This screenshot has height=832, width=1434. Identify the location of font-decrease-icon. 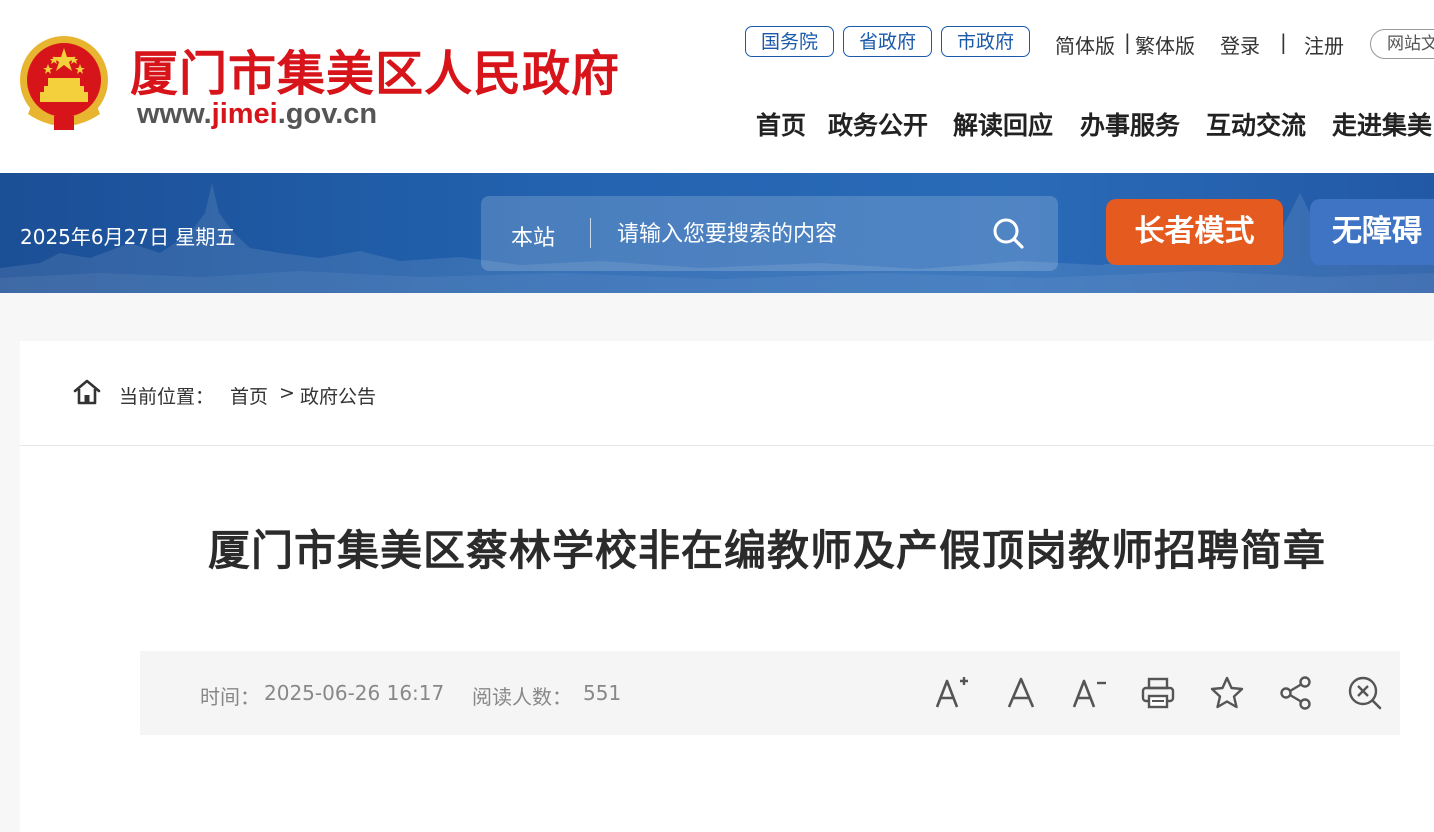
(1089, 693).